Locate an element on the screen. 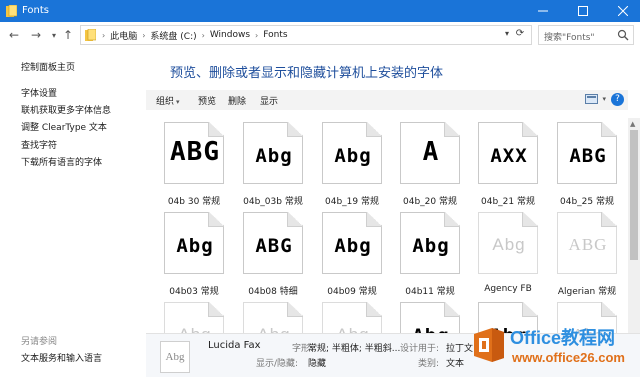 This screenshot has width=640, height=377. font-label: 04b09 常规 is located at coordinates (352, 292).